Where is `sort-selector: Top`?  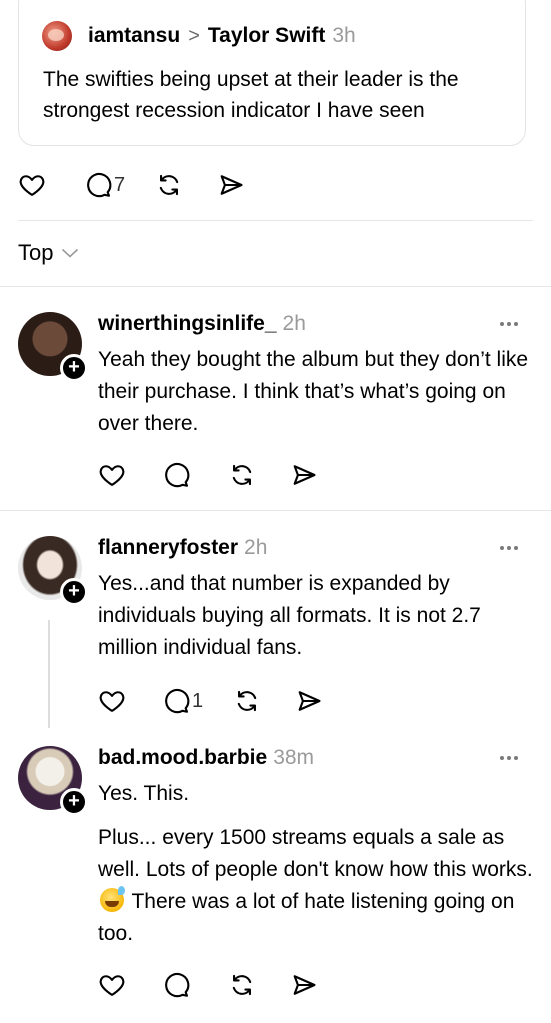 sort-selector: Top is located at coordinates (48, 253).